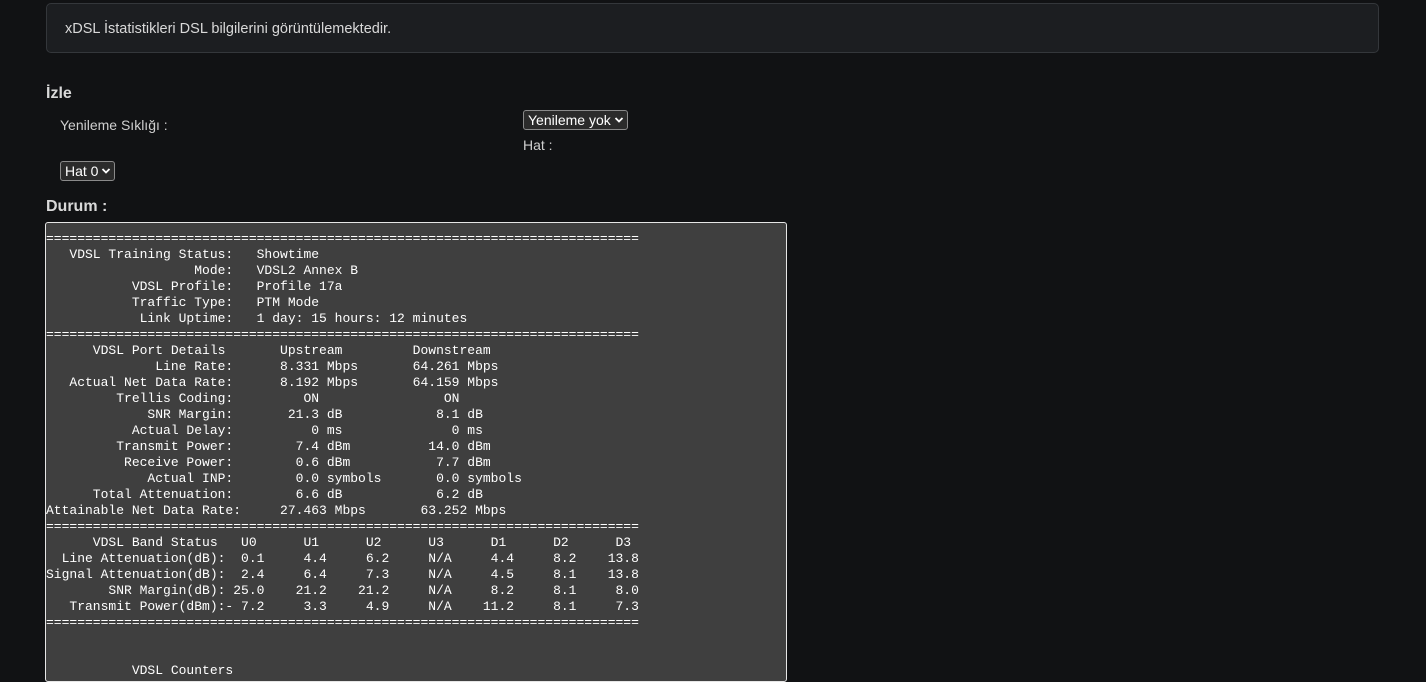 The width and height of the screenshot is (1426, 682). Describe the element at coordinates (569, 120) in the screenshot. I see `refresh-frequency-value: Yenileme yok` at that location.